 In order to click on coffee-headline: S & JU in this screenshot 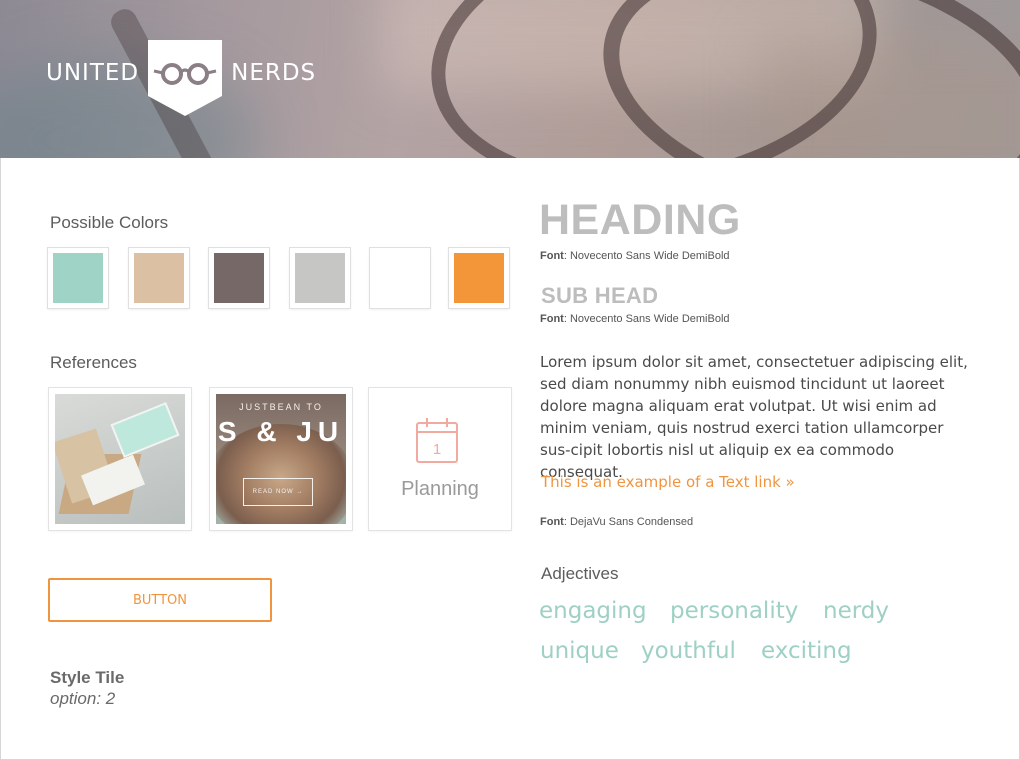, I will do `click(281, 431)`.